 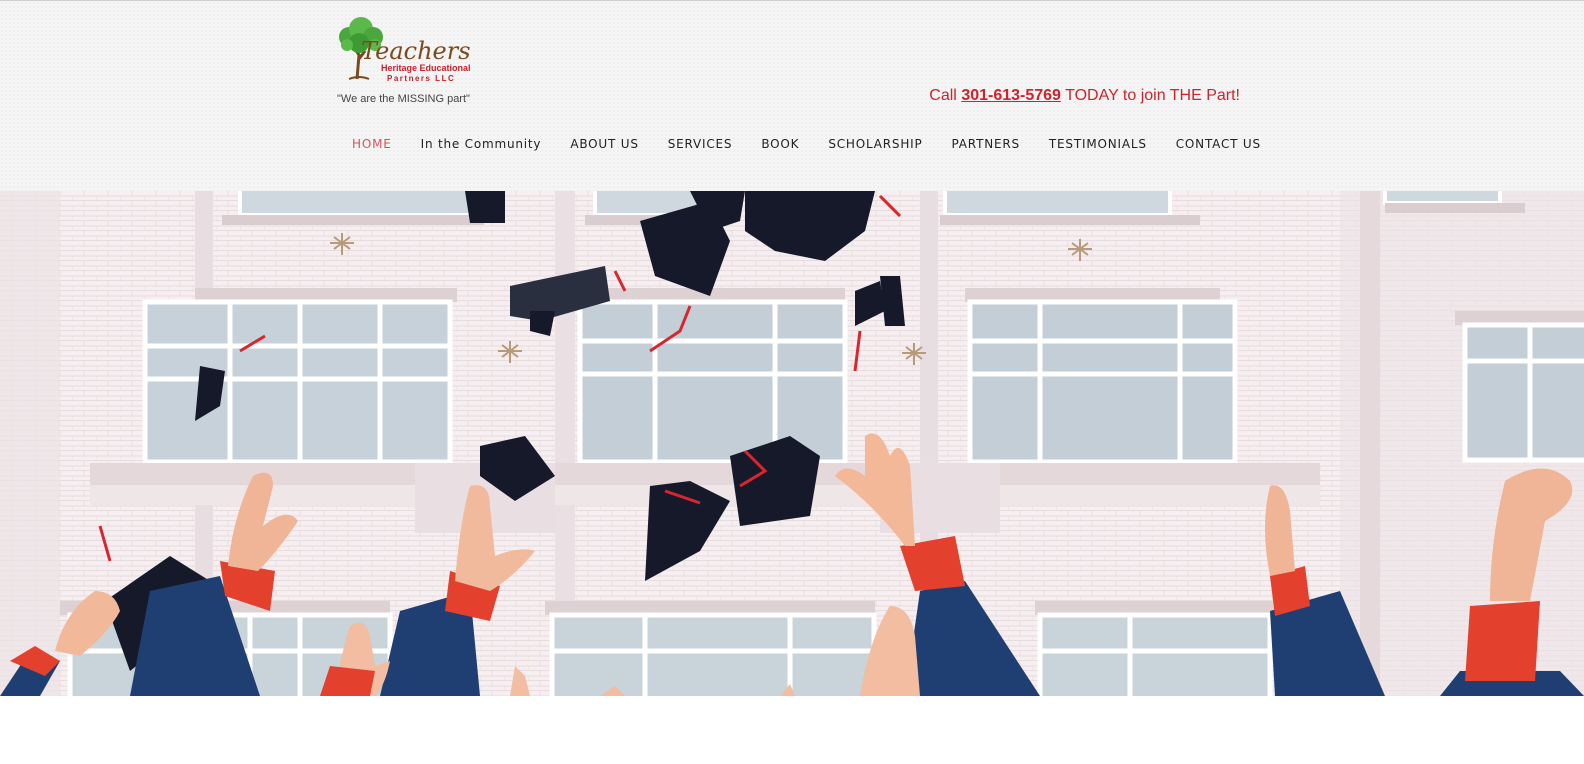 What do you see at coordinates (603, 144) in the screenshot?
I see `nav-about-us: ABOUT US` at bounding box center [603, 144].